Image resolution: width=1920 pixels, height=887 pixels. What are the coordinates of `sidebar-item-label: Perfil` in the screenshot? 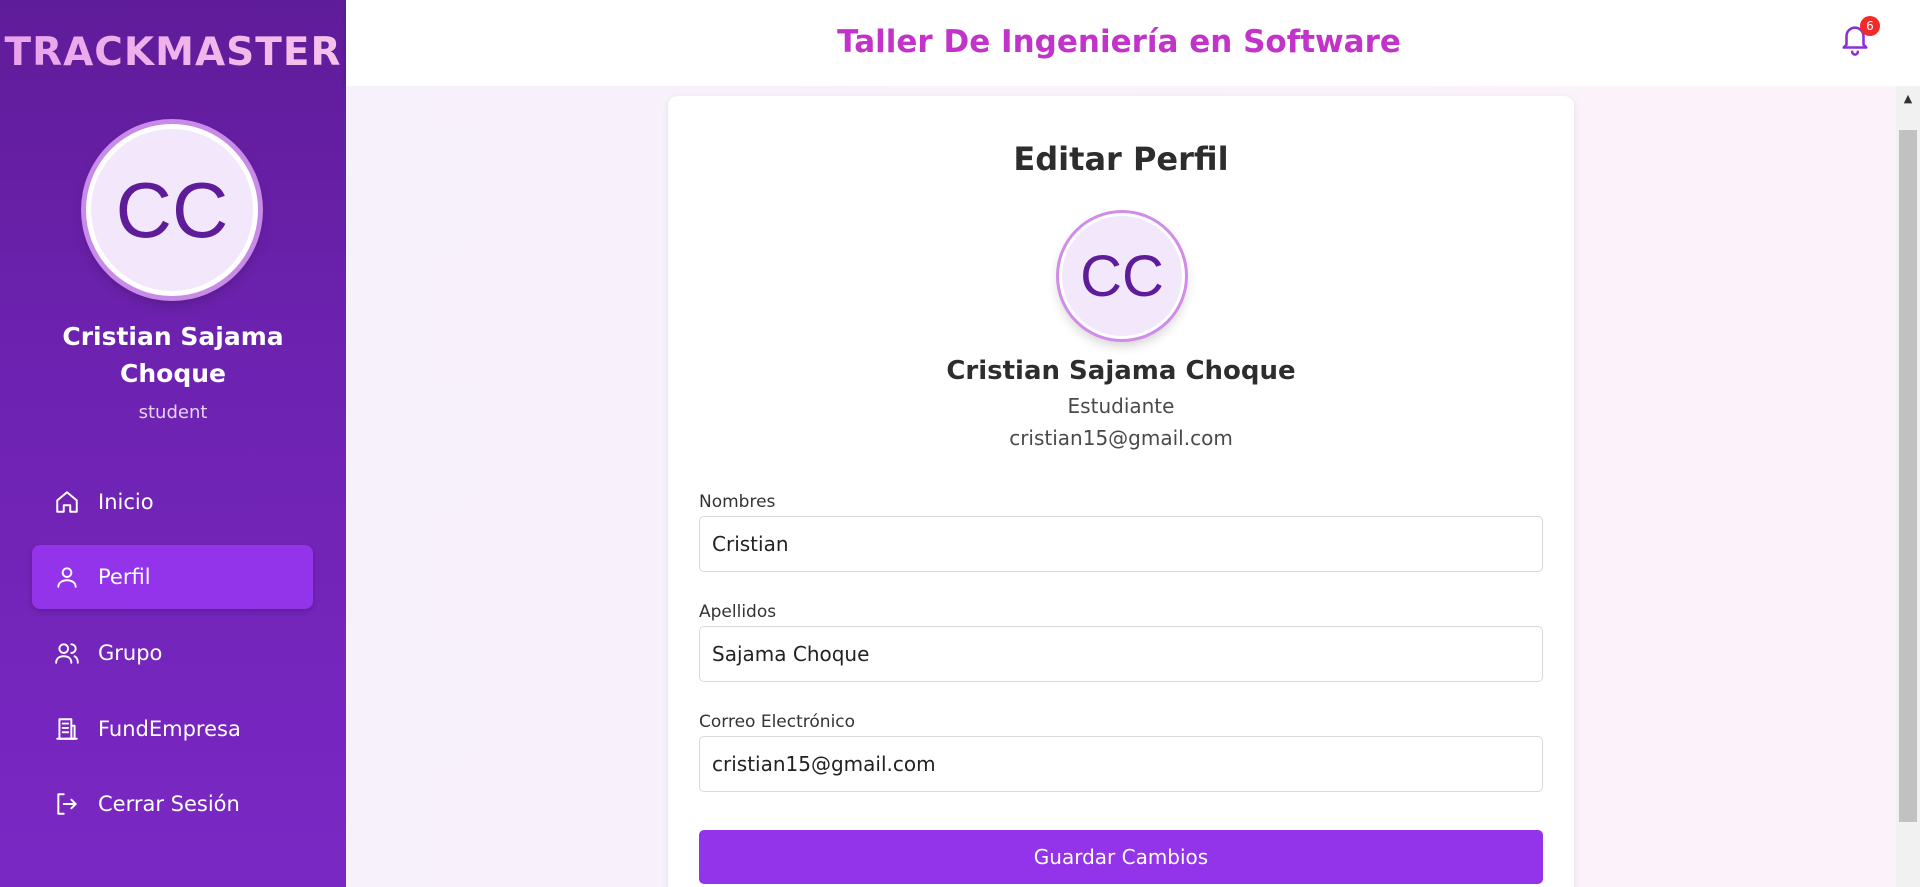 It's located at (124, 577).